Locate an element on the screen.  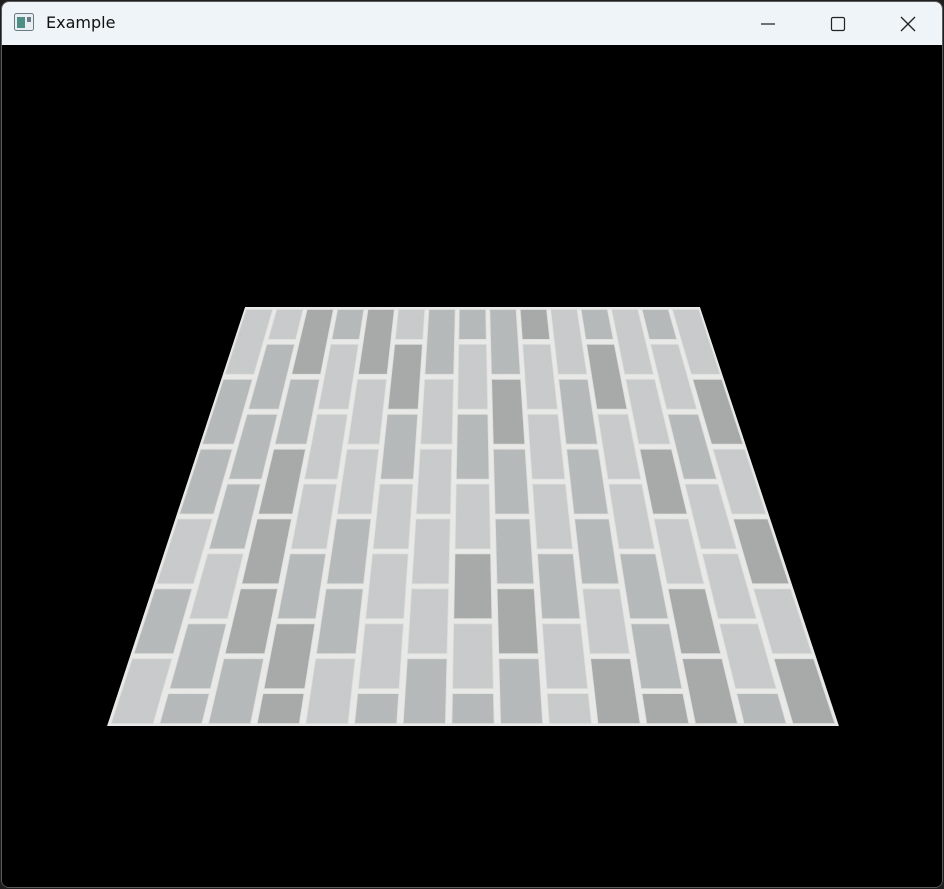
minimize-icon is located at coordinates (768, 23).